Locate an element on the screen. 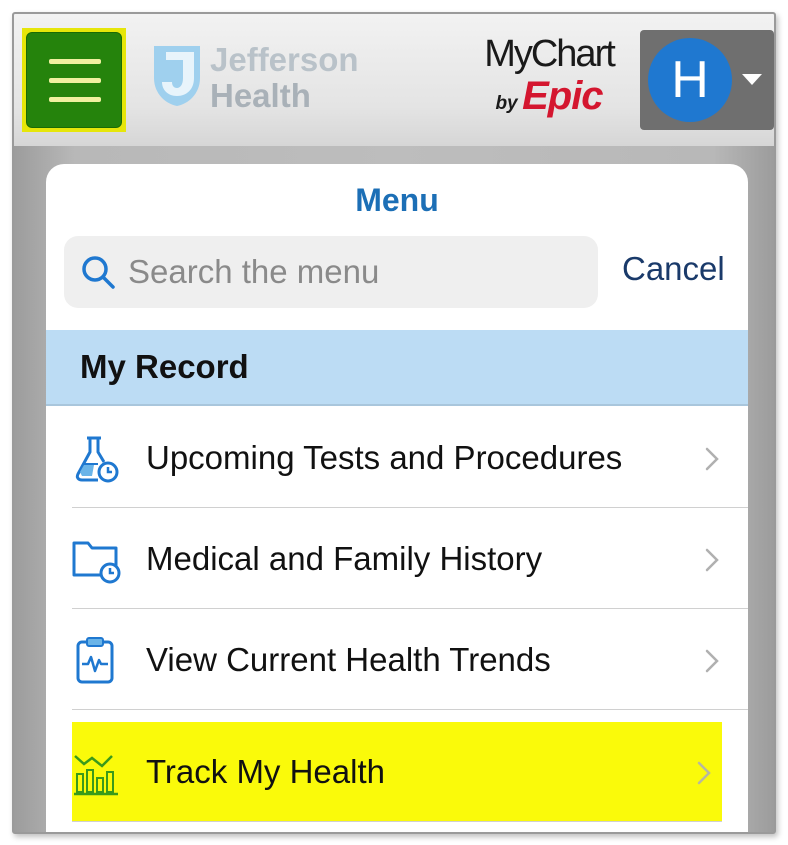 The width and height of the screenshot is (788, 845). flask-clock-icon is located at coordinates (97, 459).